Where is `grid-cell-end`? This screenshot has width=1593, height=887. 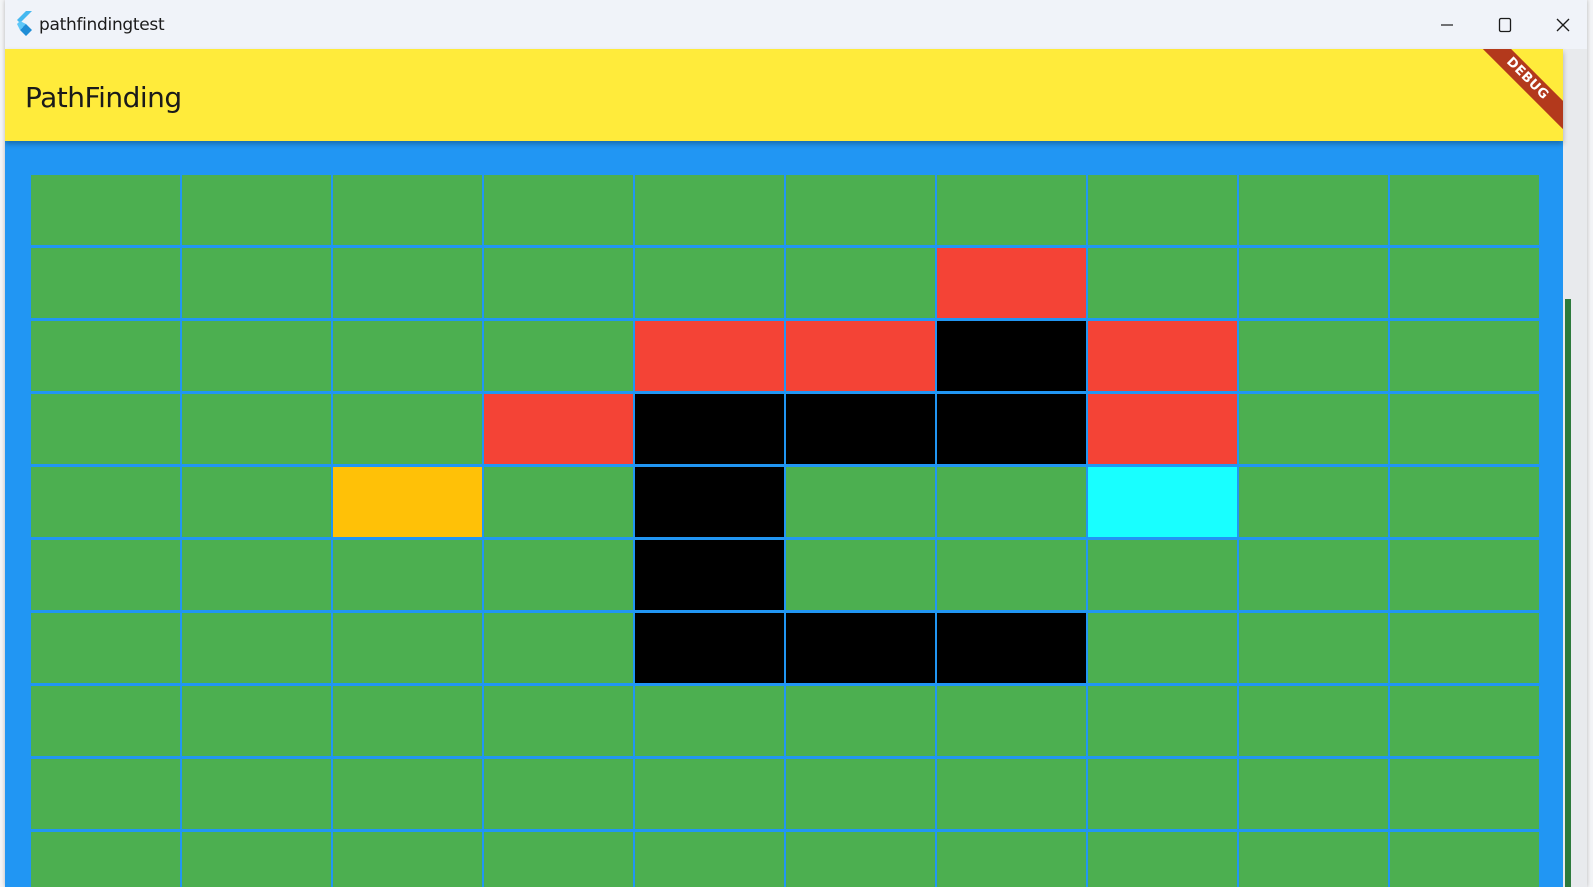
grid-cell-end is located at coordinates (1162, 502).